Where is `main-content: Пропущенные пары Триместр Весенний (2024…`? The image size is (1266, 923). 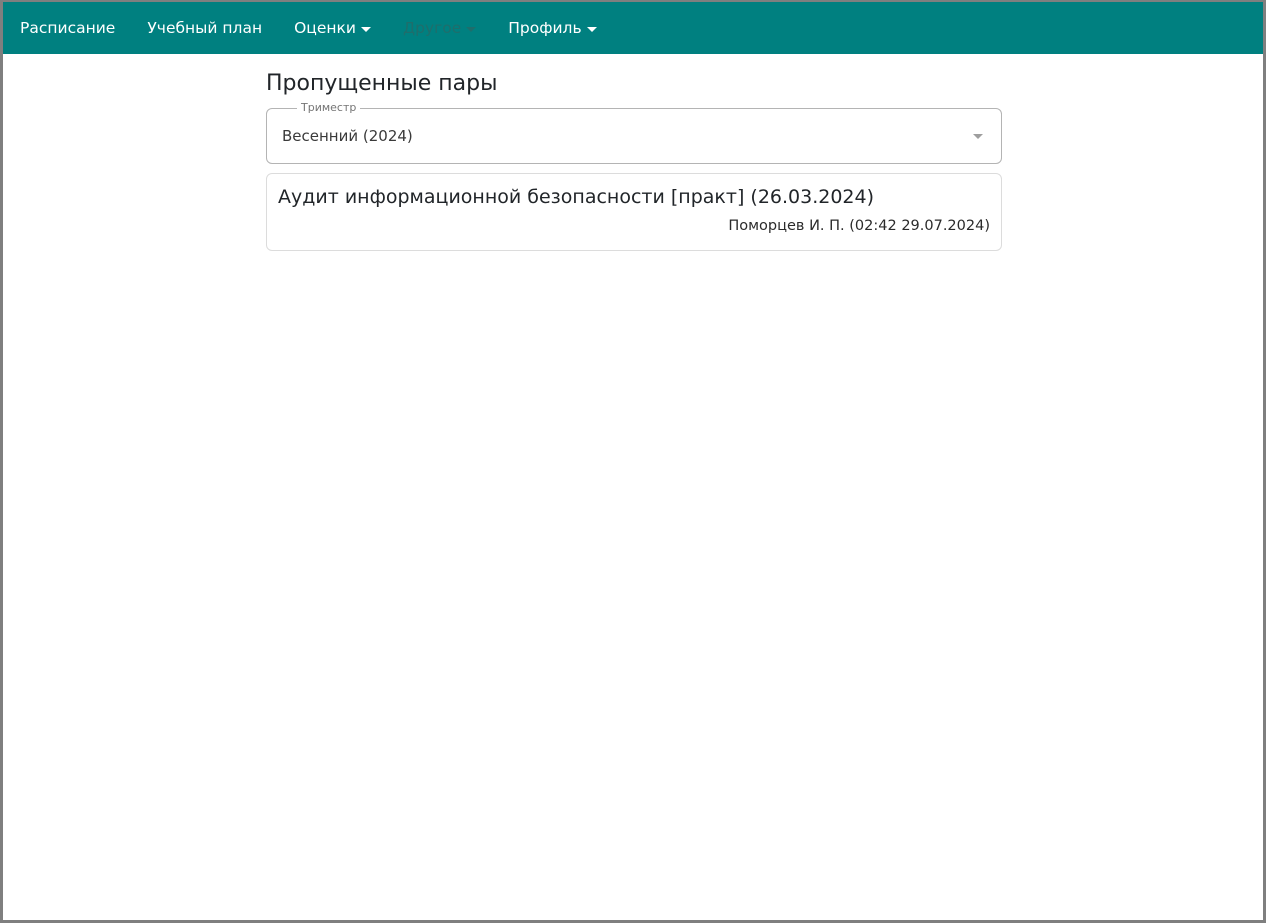
main-content: Пропущенные пары Триместр Весенний (2024… is located at coordinates (634, 159).